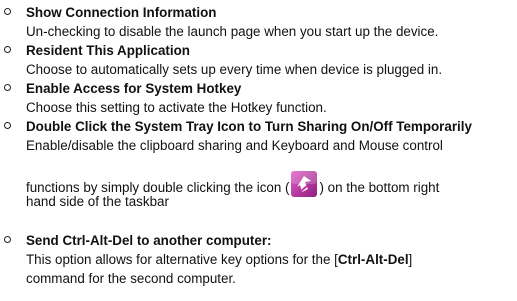 Image resolution: width=517 pixels, height=301 pixels. Describe the element at coordinates (97, 201) in the screenshot. I see `option-description-line-3: hand side of the taskbar` at that location.